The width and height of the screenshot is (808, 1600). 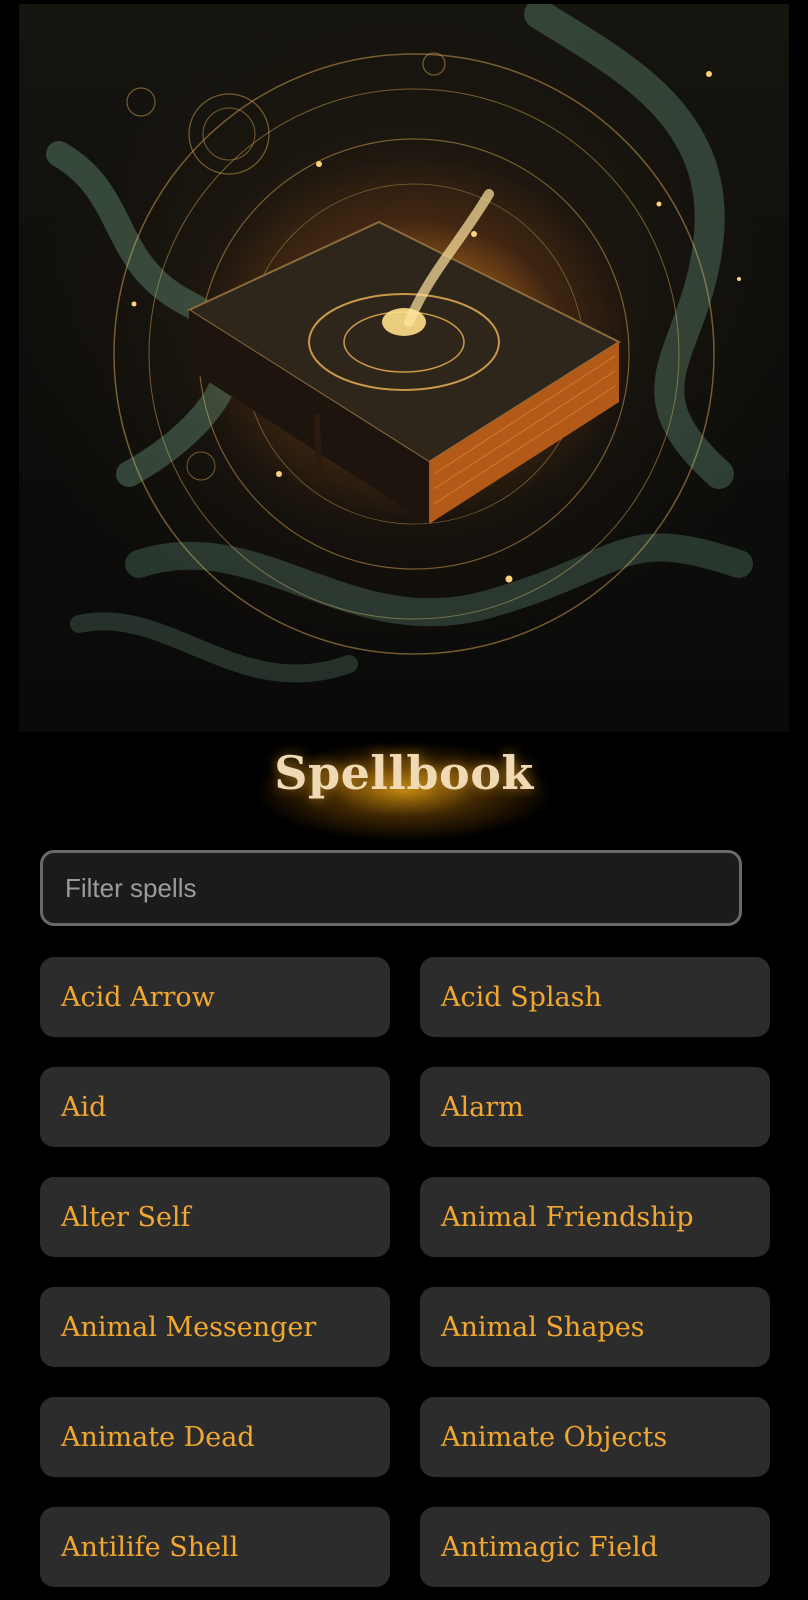 What do you see at coordinates (215, 1217) in the screenshot?
I see `spell-item-alter-self: Alter Self` at bounding box center [215, 1217].